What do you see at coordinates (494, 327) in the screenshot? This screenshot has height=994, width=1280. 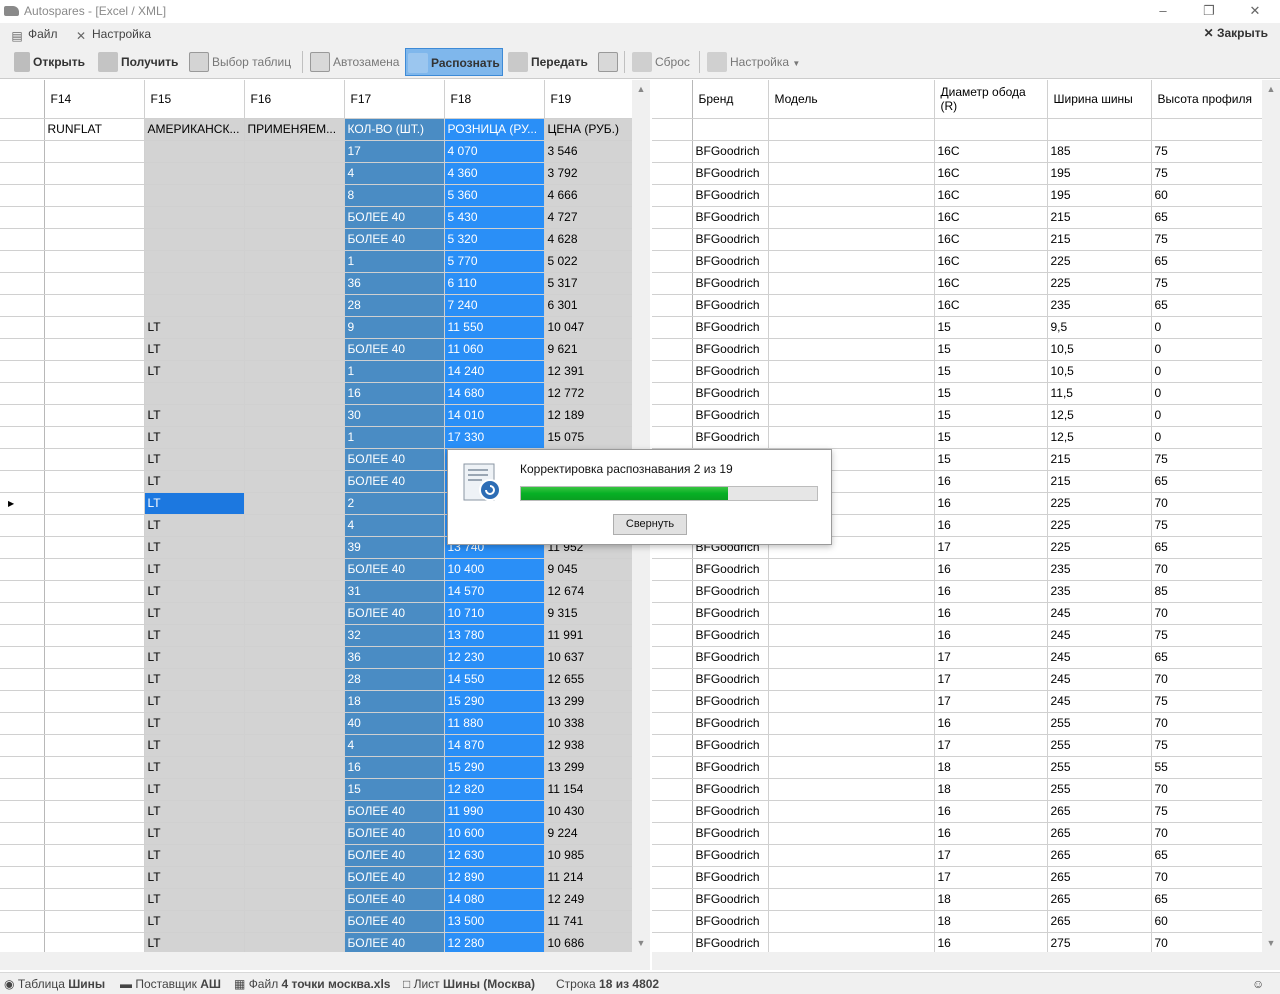 I see `table-cell: 11 550` at bounding box center [494, 327].